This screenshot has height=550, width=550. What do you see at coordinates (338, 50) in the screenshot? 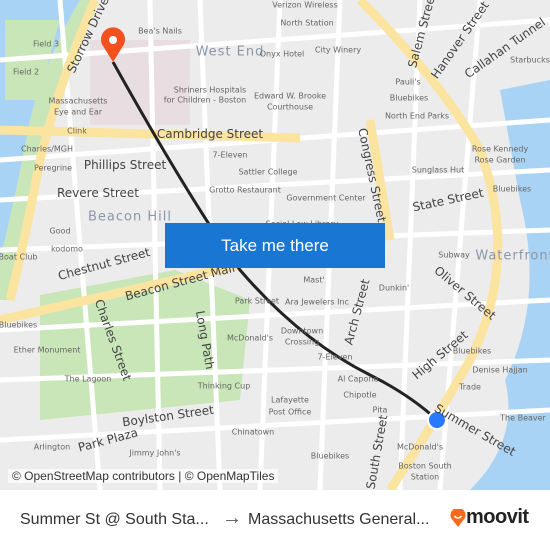
I see `map-label-poi: City Winery` at bounding box center [338, 50].